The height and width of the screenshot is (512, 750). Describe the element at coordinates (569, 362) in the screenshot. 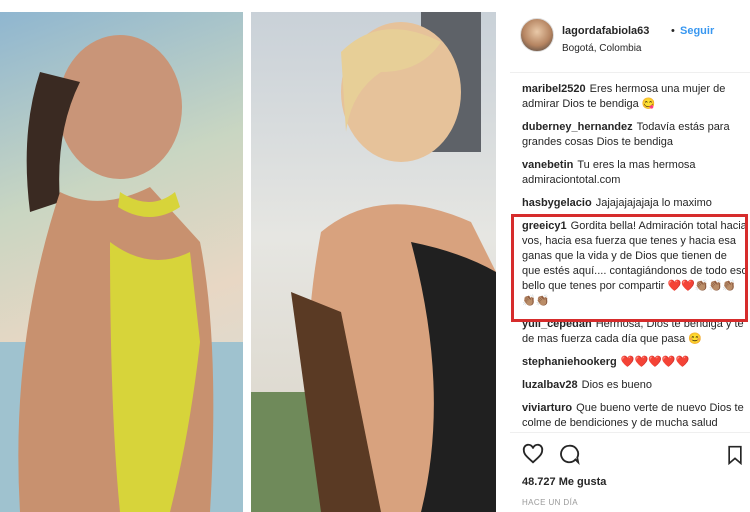

I see `comment-username: stephaniehookerg` at that location.